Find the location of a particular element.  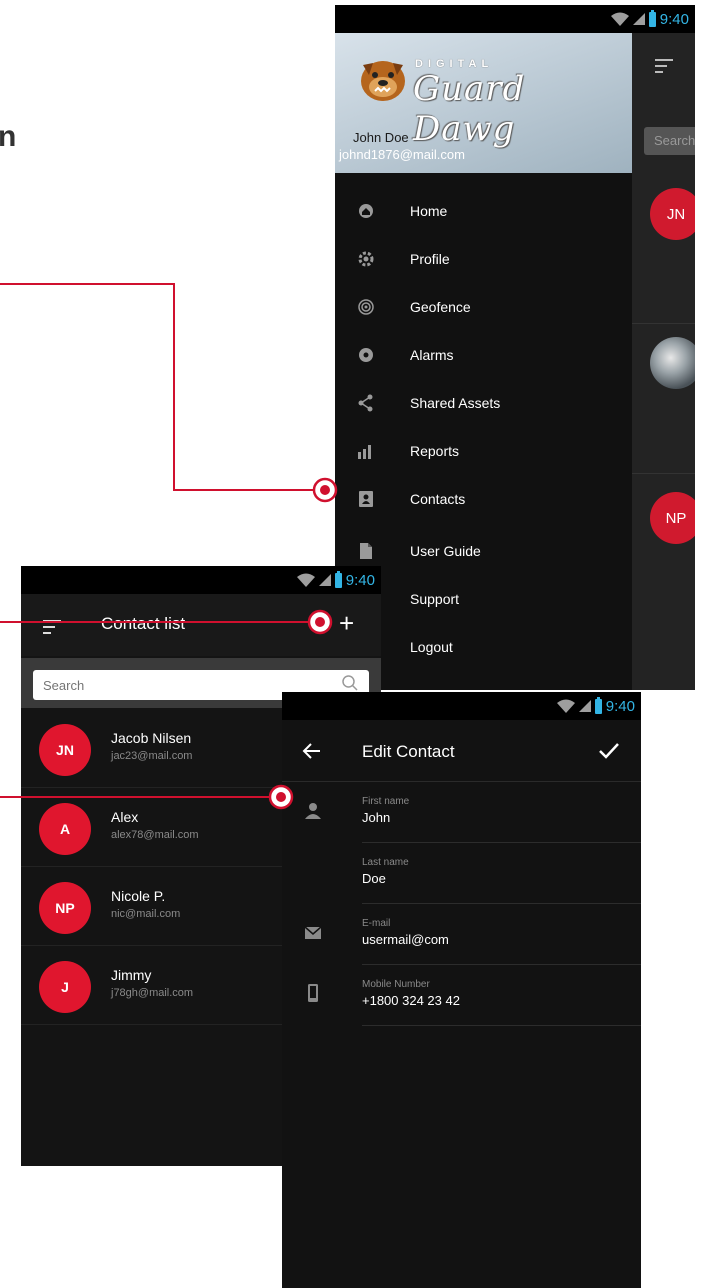

avatar: NP is located at coordinates (65, 908).